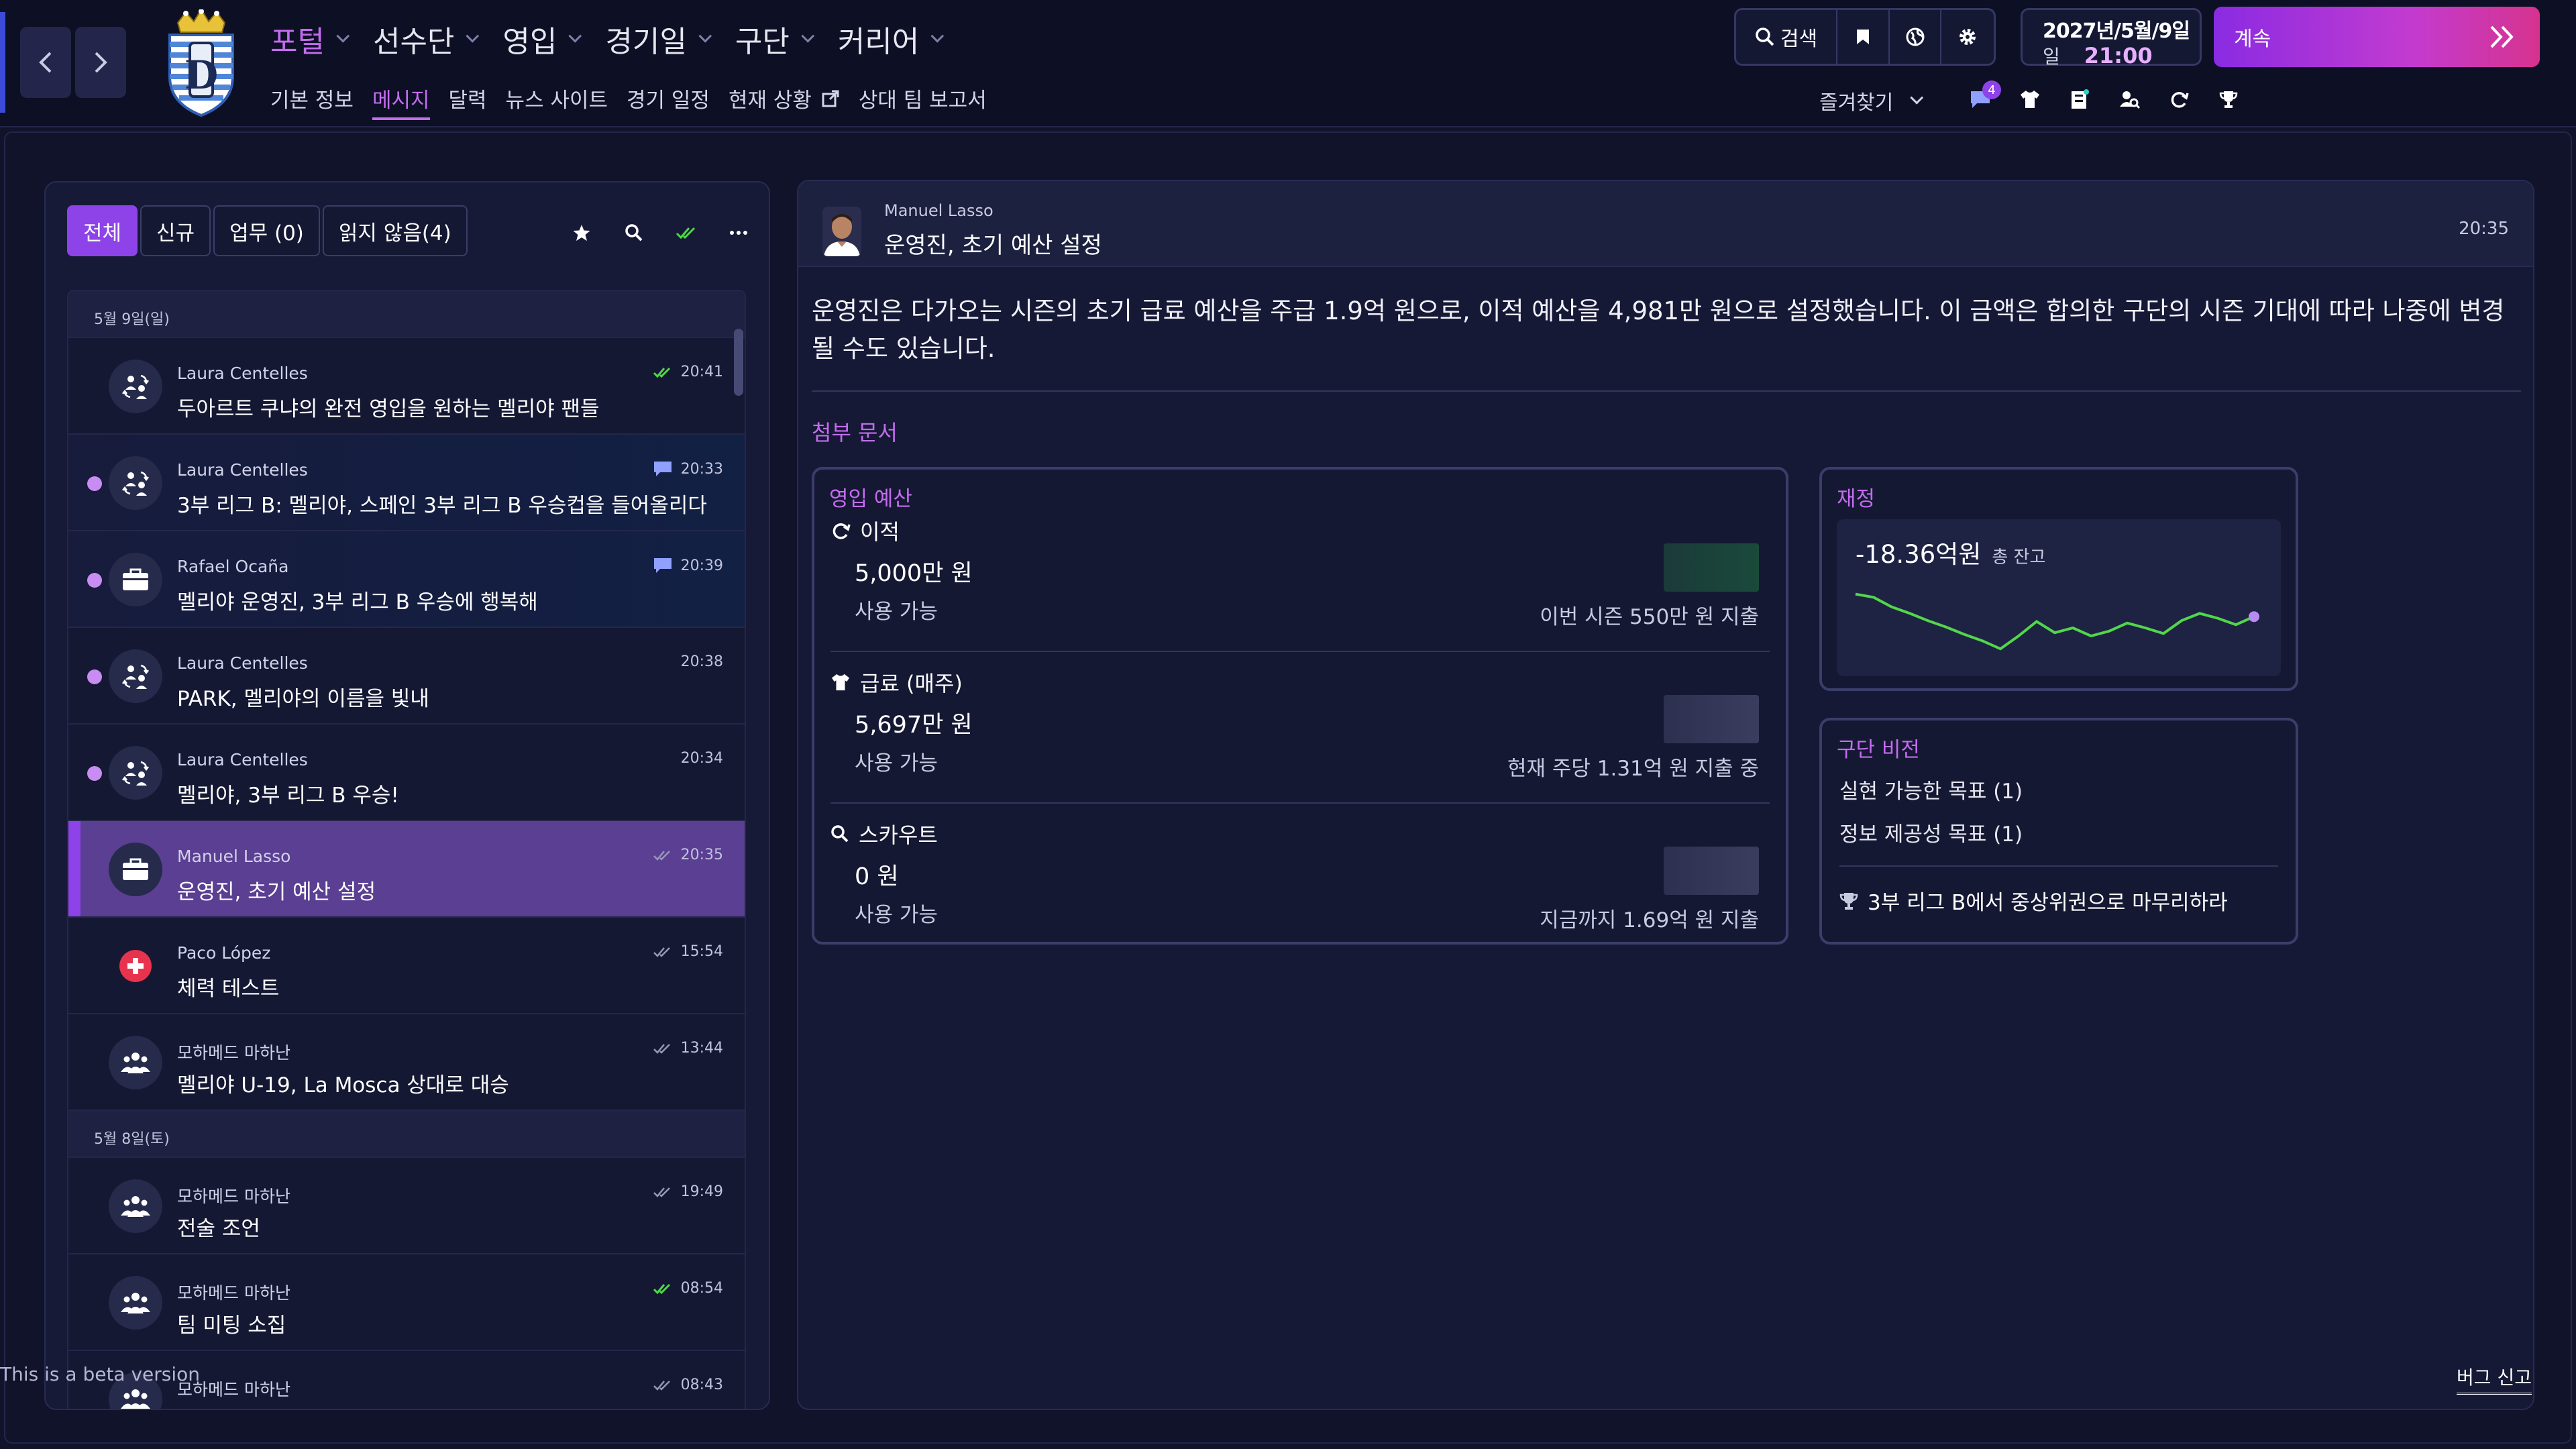 Image resolution: width=2576 pixels, height=1449 pixels. I want to click on search-icon, so click(634, 232).